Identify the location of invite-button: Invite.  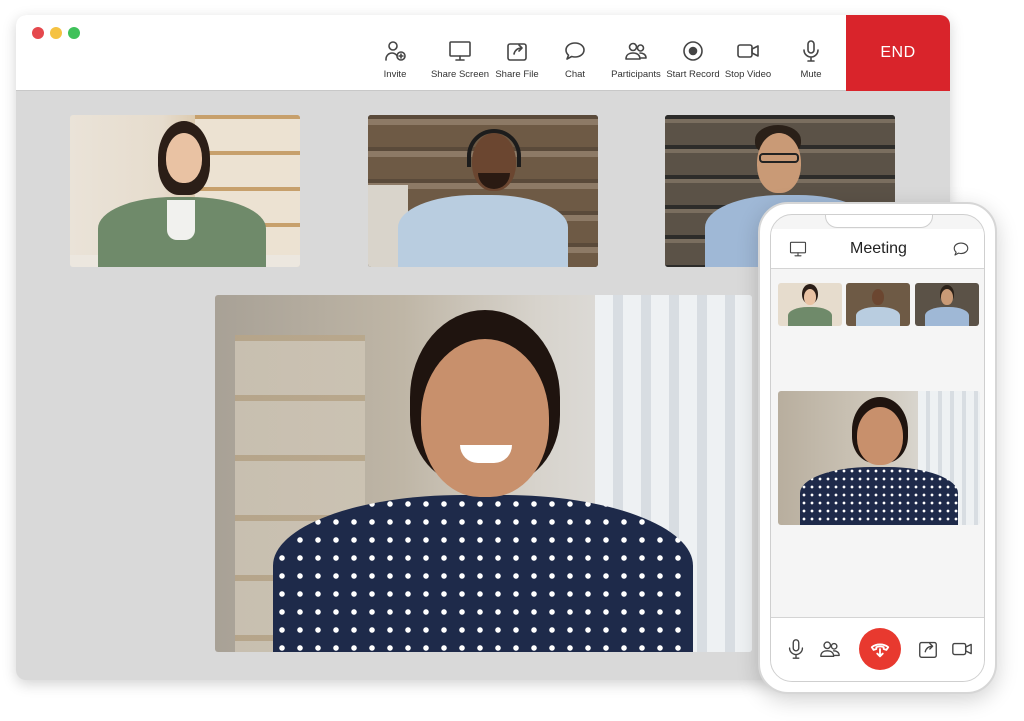
(395, 59).